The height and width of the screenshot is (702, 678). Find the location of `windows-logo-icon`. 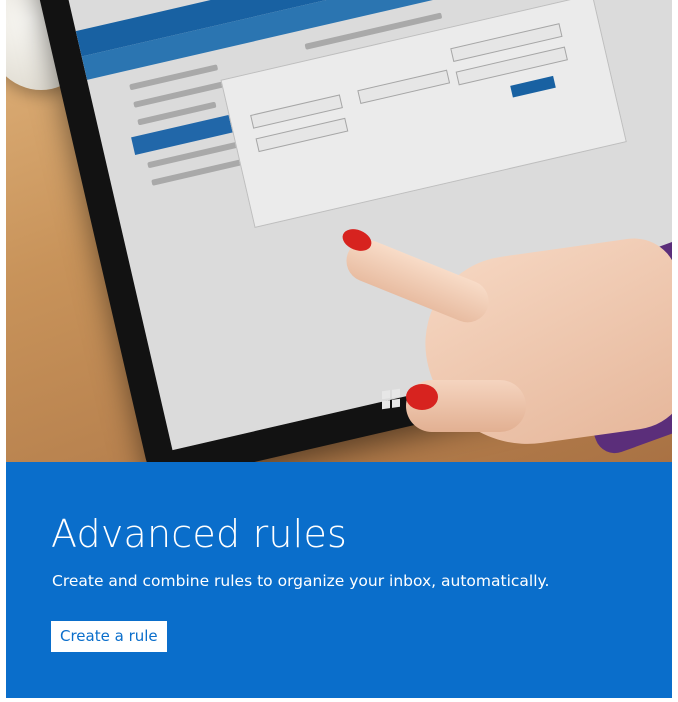

windows-logo-icon is located at coordinates (391, 399).